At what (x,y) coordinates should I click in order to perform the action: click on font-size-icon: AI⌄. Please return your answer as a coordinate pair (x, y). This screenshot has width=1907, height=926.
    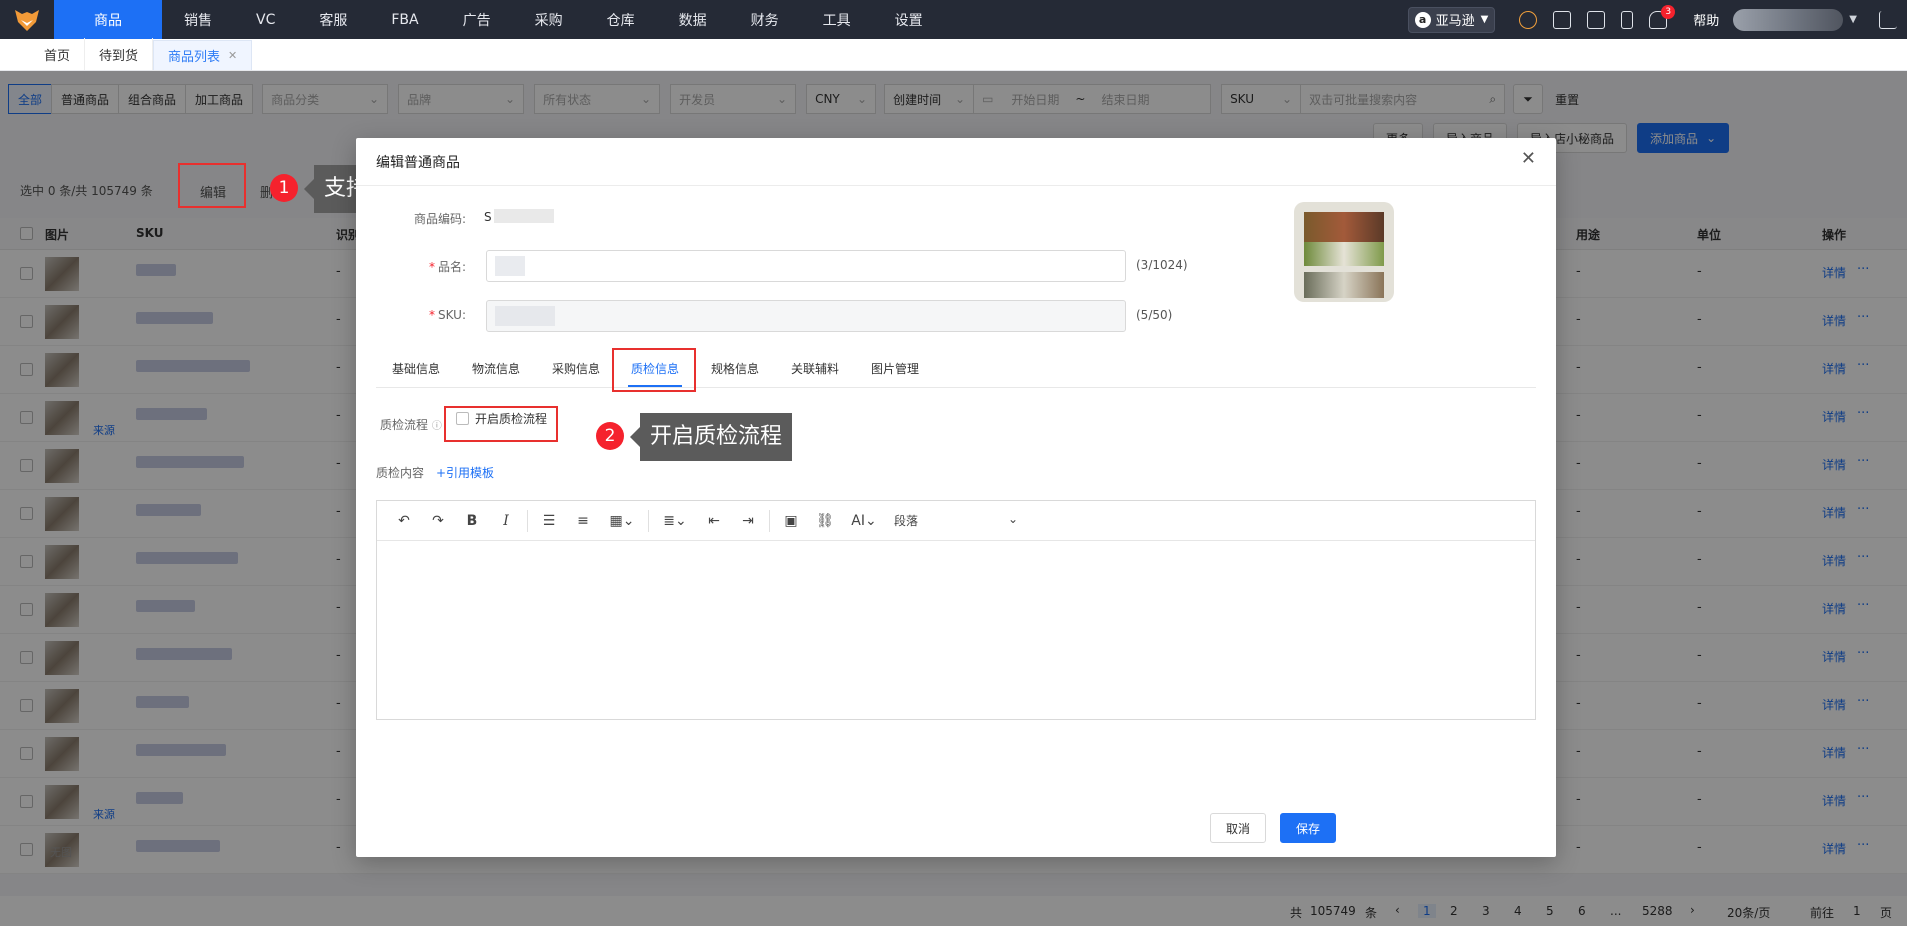
    Looking at the image, I should click on (864, 521).